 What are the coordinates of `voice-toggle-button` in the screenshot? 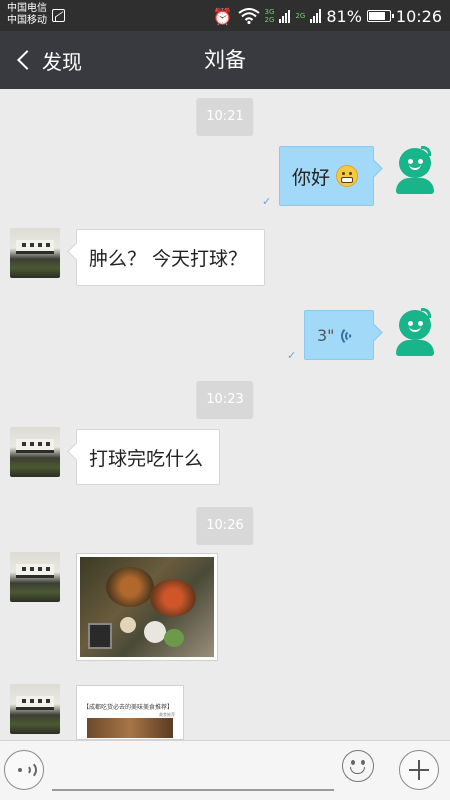 It's located at (24, 770).